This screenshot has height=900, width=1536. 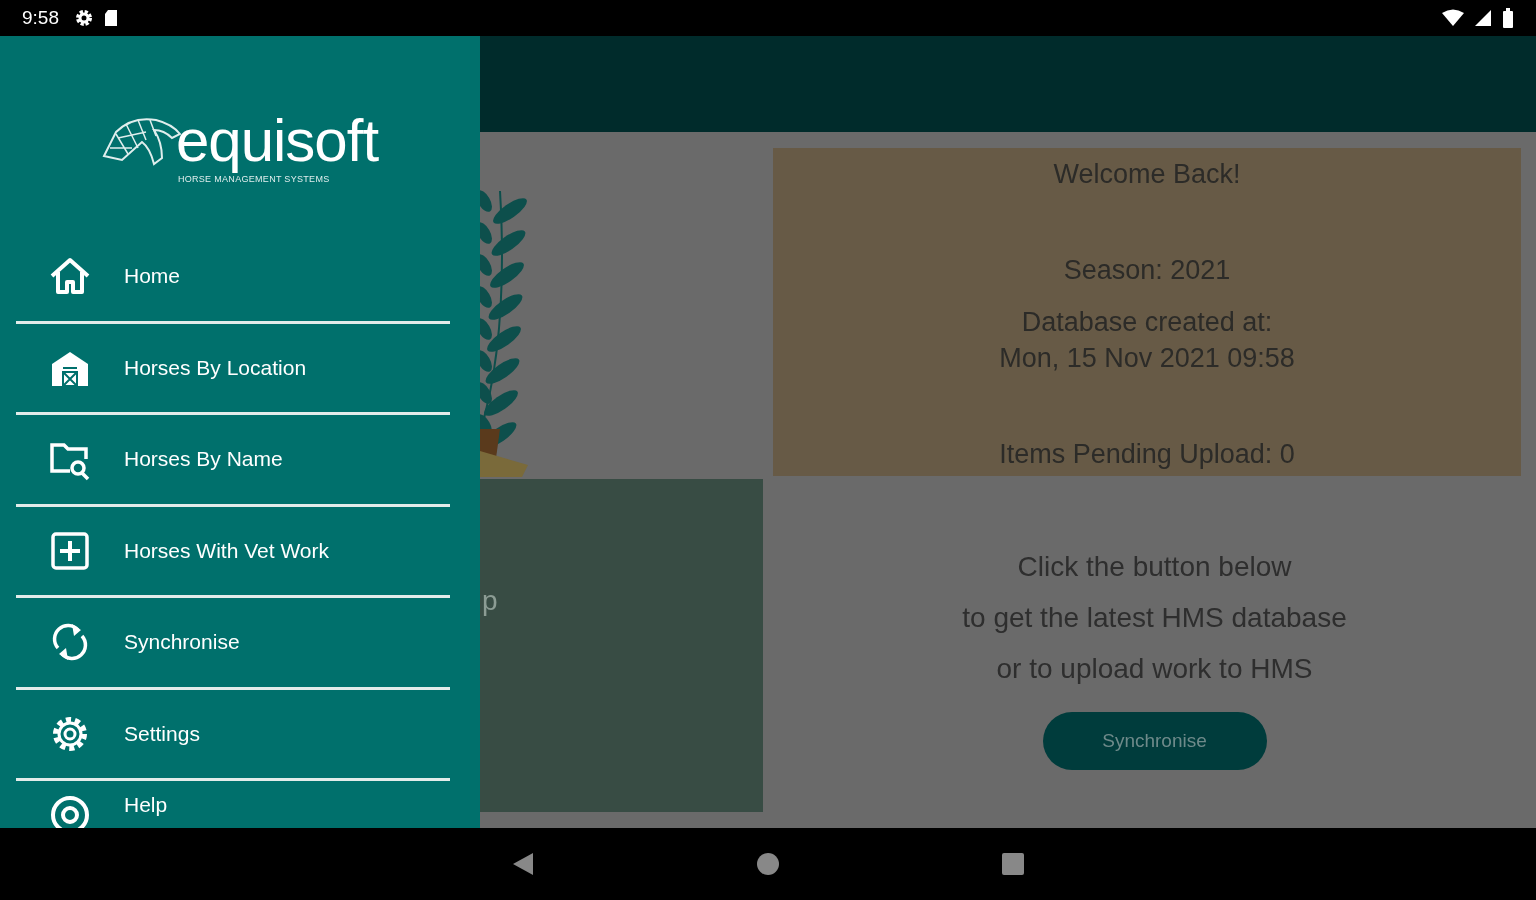 What do you see at coordinates (233, 735) in the screenshot?
I see `drawer-item: Settings` at bounding box center [233, 735].